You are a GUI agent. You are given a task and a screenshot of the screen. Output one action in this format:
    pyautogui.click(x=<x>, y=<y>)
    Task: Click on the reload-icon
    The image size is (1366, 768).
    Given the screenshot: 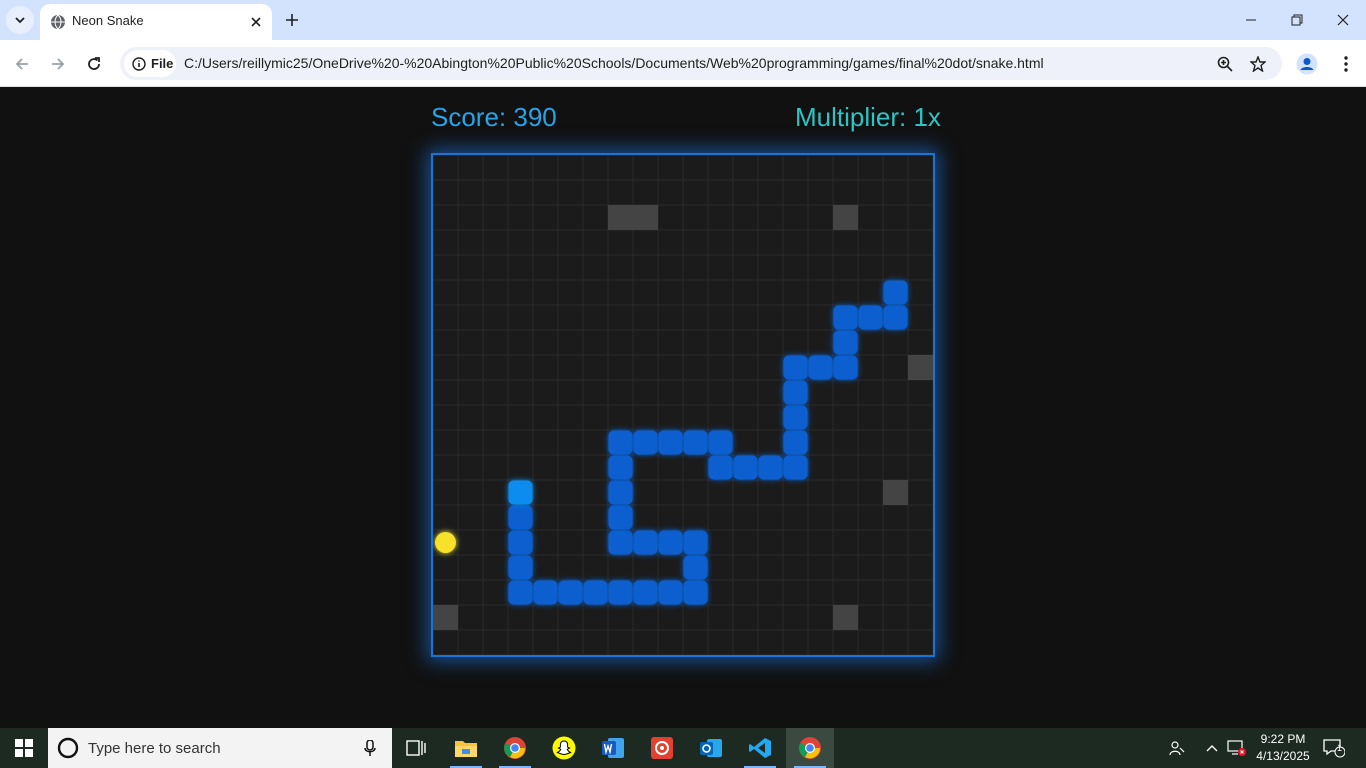 What is the action you would take?
    pyautogui.click(x=94, y=63)
    